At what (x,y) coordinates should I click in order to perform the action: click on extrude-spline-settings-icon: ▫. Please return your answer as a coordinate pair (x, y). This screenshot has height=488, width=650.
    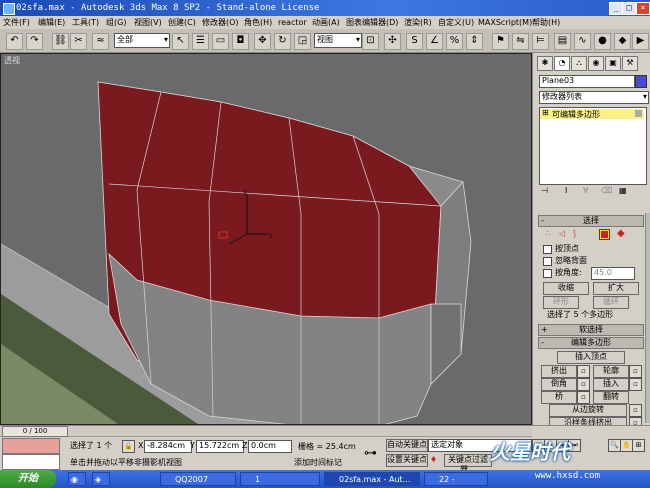
    Looking at the image, I should click on (635, 421).